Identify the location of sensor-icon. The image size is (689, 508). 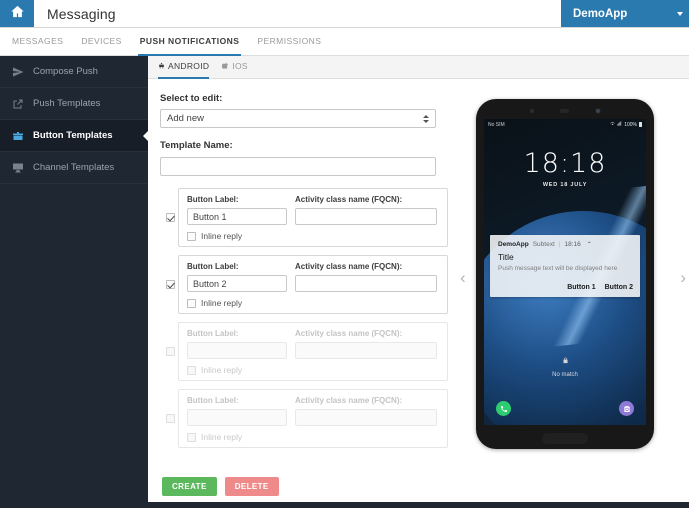
(531, 110).